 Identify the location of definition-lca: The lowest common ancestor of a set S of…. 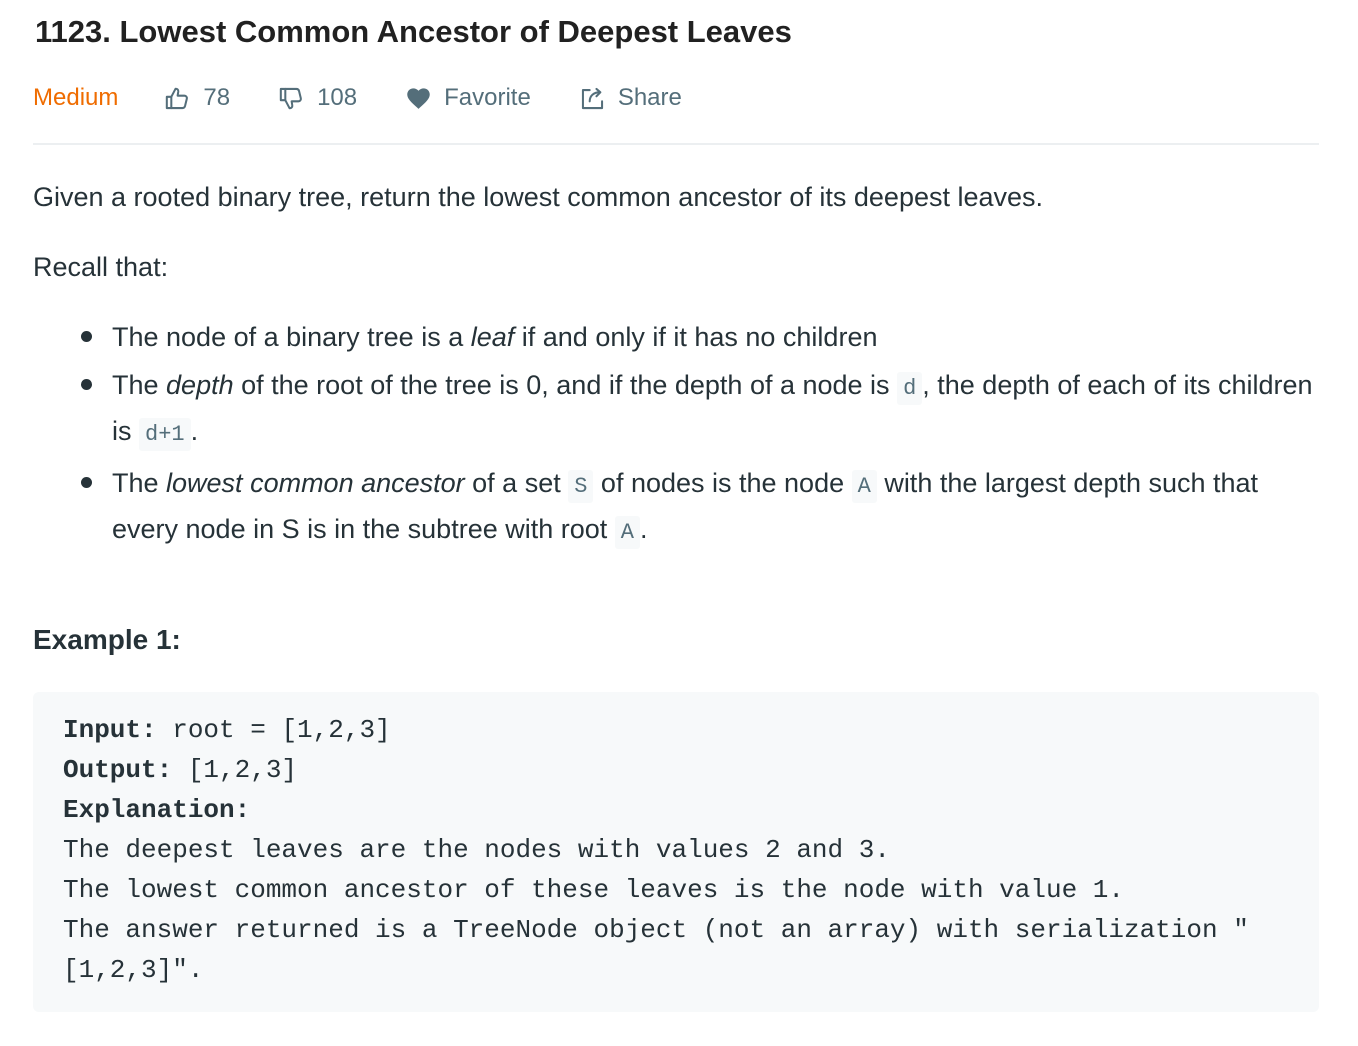
(700, 508).